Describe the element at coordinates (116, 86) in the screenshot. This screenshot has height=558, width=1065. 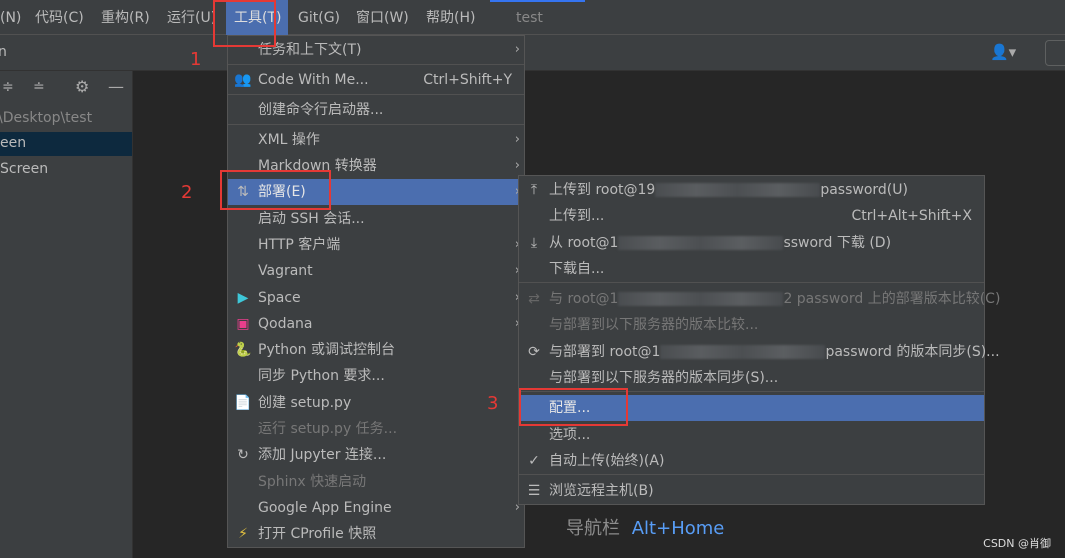
I see `minimize-icon: —` at that location.